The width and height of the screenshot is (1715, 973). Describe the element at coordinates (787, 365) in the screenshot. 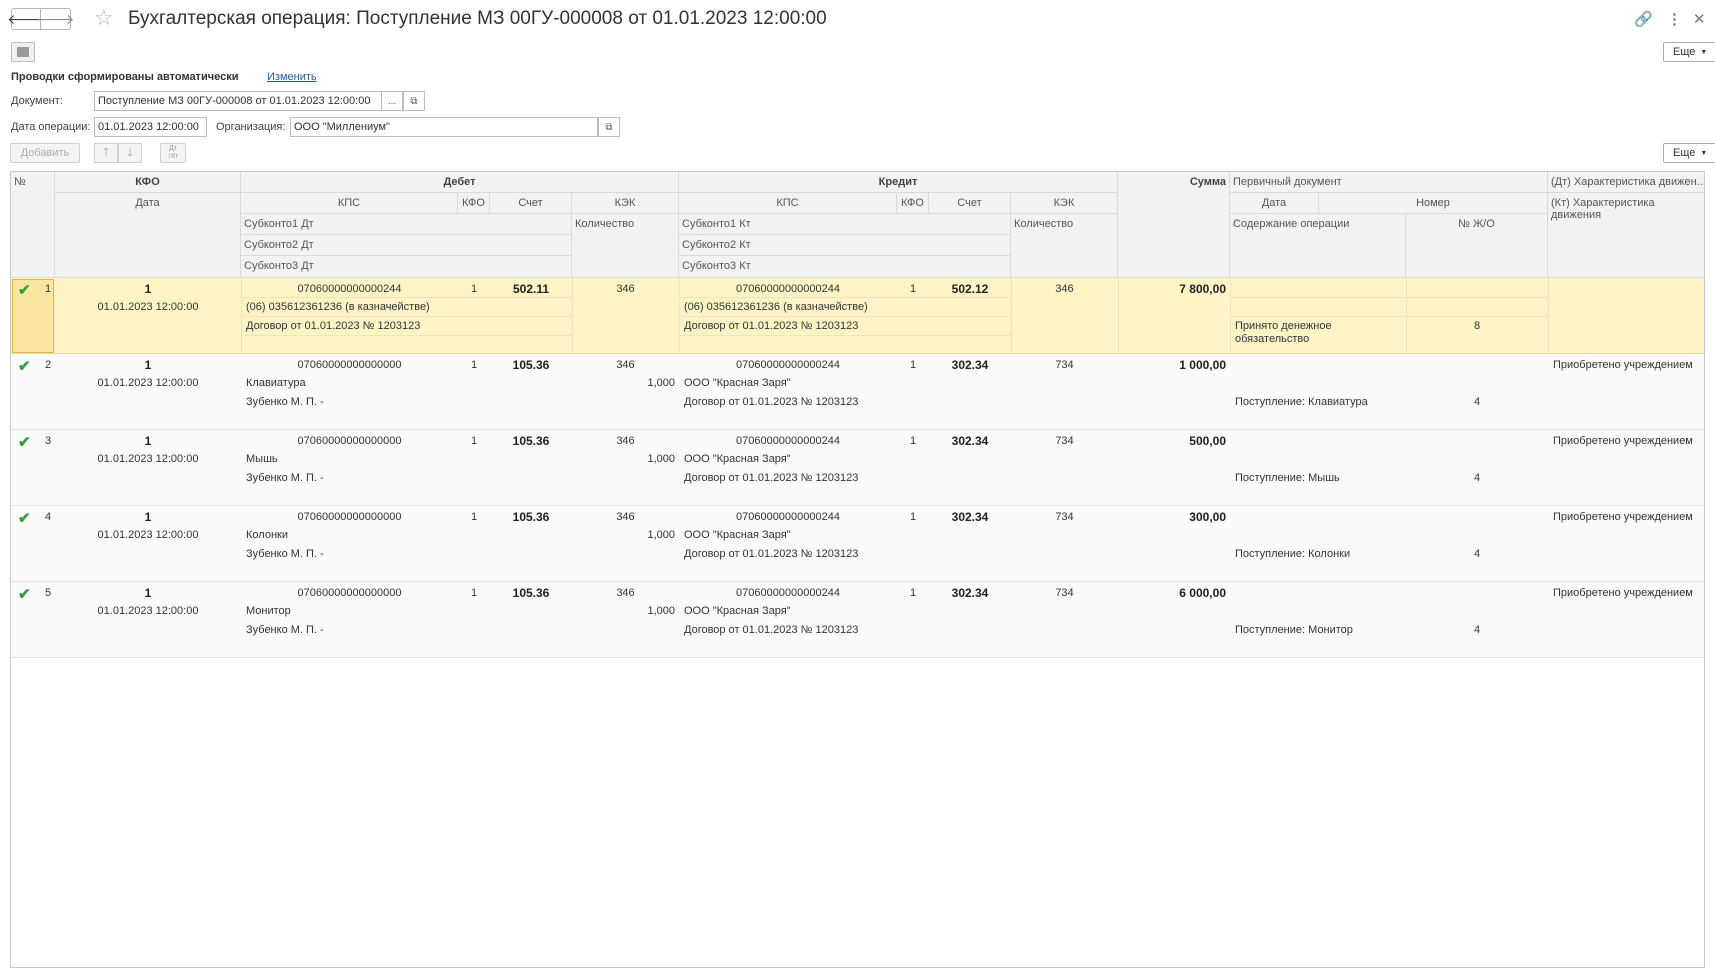

I see `cell-kt-kps: 07060000000000244` at that location.